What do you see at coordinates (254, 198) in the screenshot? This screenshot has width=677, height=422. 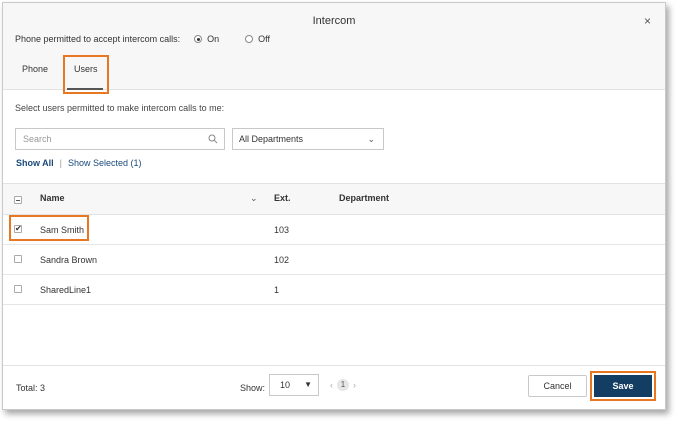 I see `sort-chevron-icon: ⌄` at bounding box center [254, 198].